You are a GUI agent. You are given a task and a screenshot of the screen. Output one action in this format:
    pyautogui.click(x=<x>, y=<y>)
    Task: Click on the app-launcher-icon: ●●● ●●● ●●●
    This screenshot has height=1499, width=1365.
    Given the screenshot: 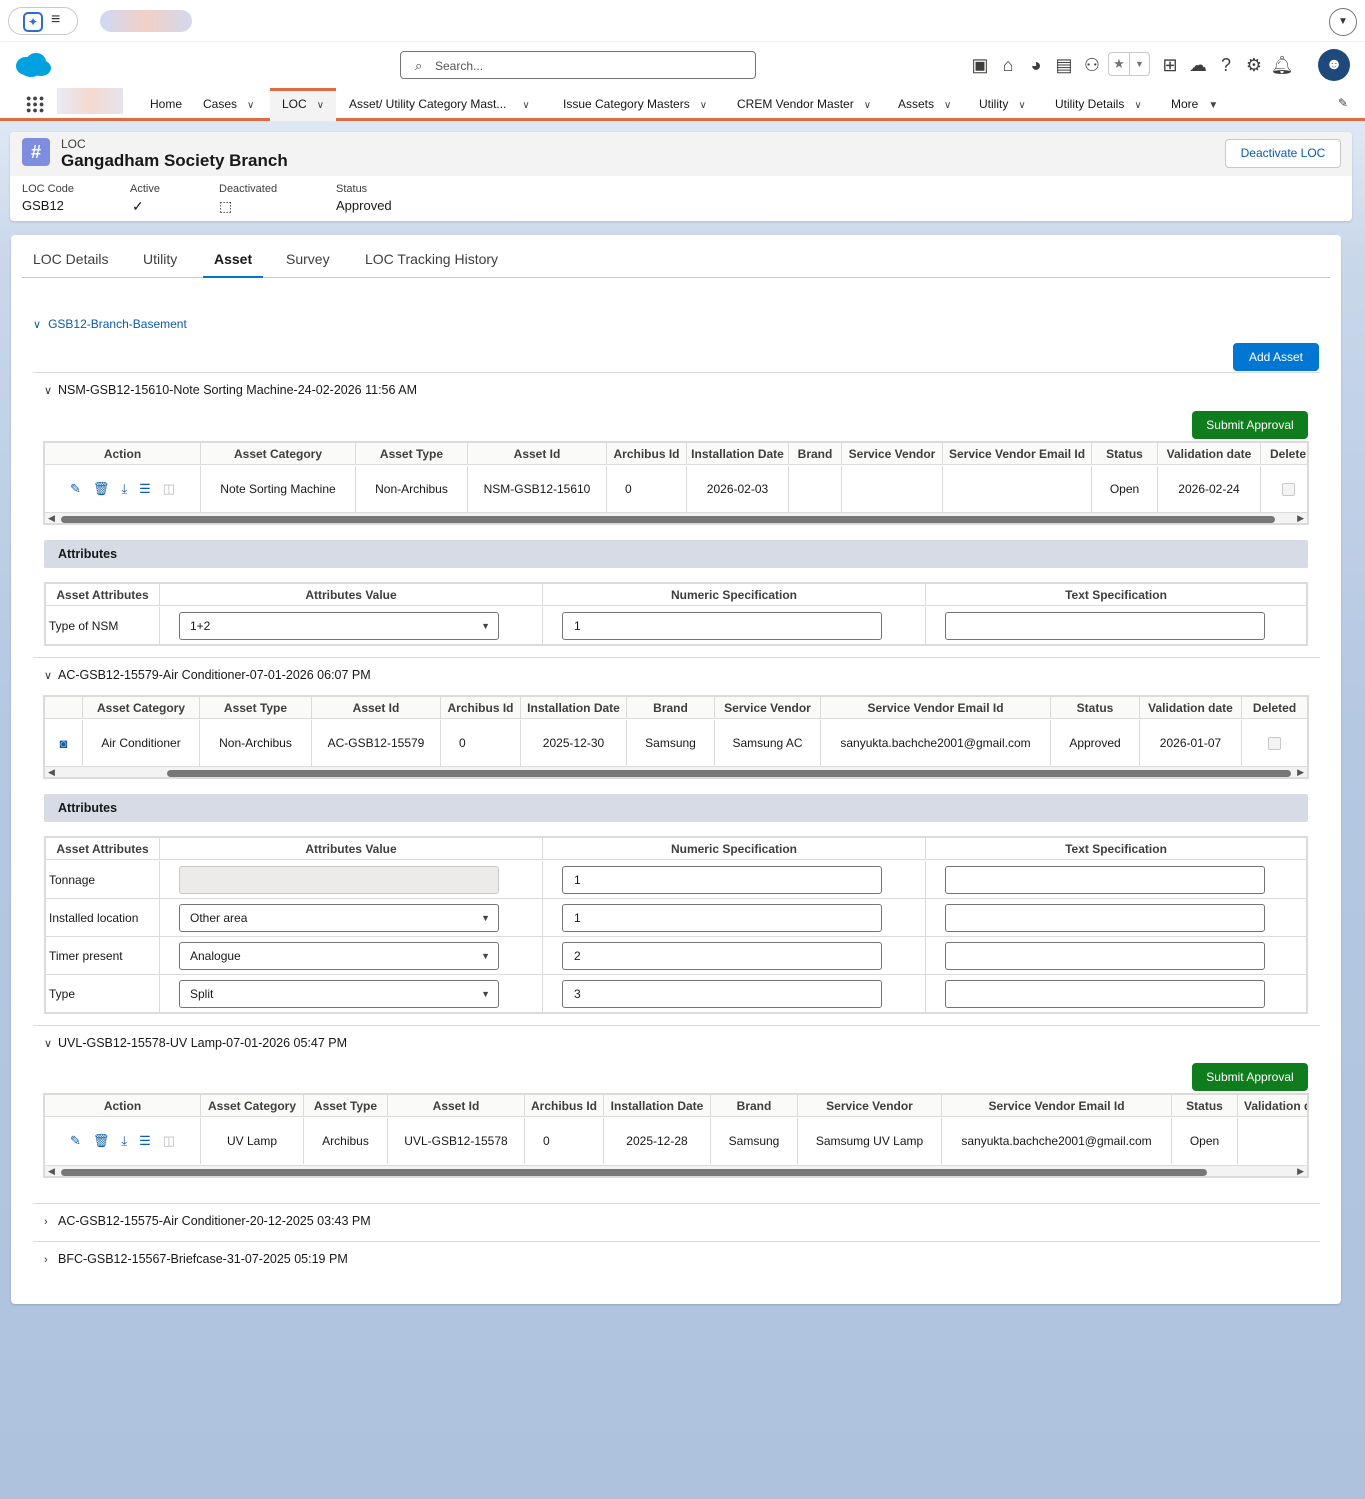 What is the action you would take?
    pyautogui.click(x=36, y=104)
    